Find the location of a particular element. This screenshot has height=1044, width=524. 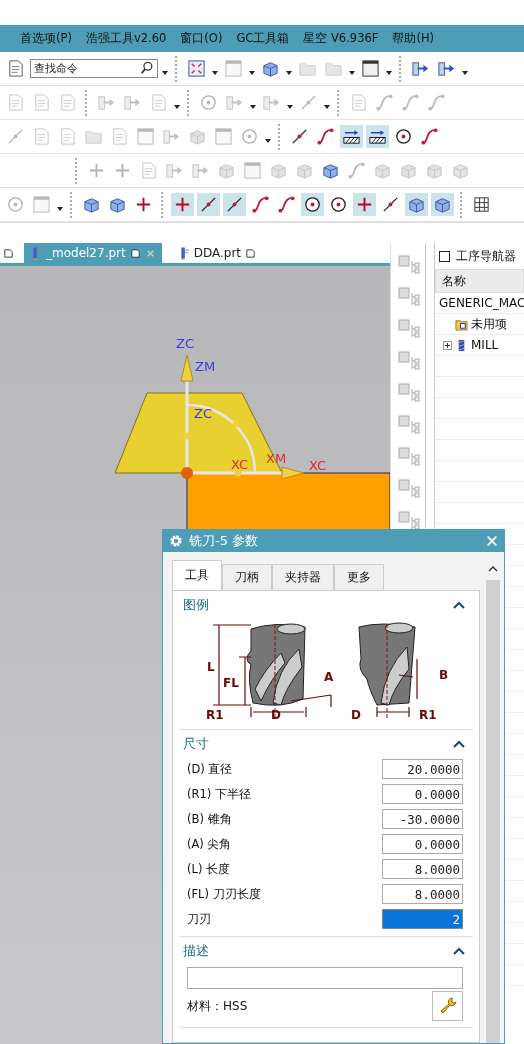

end-mill-icon is located at coordinates (36, 253).